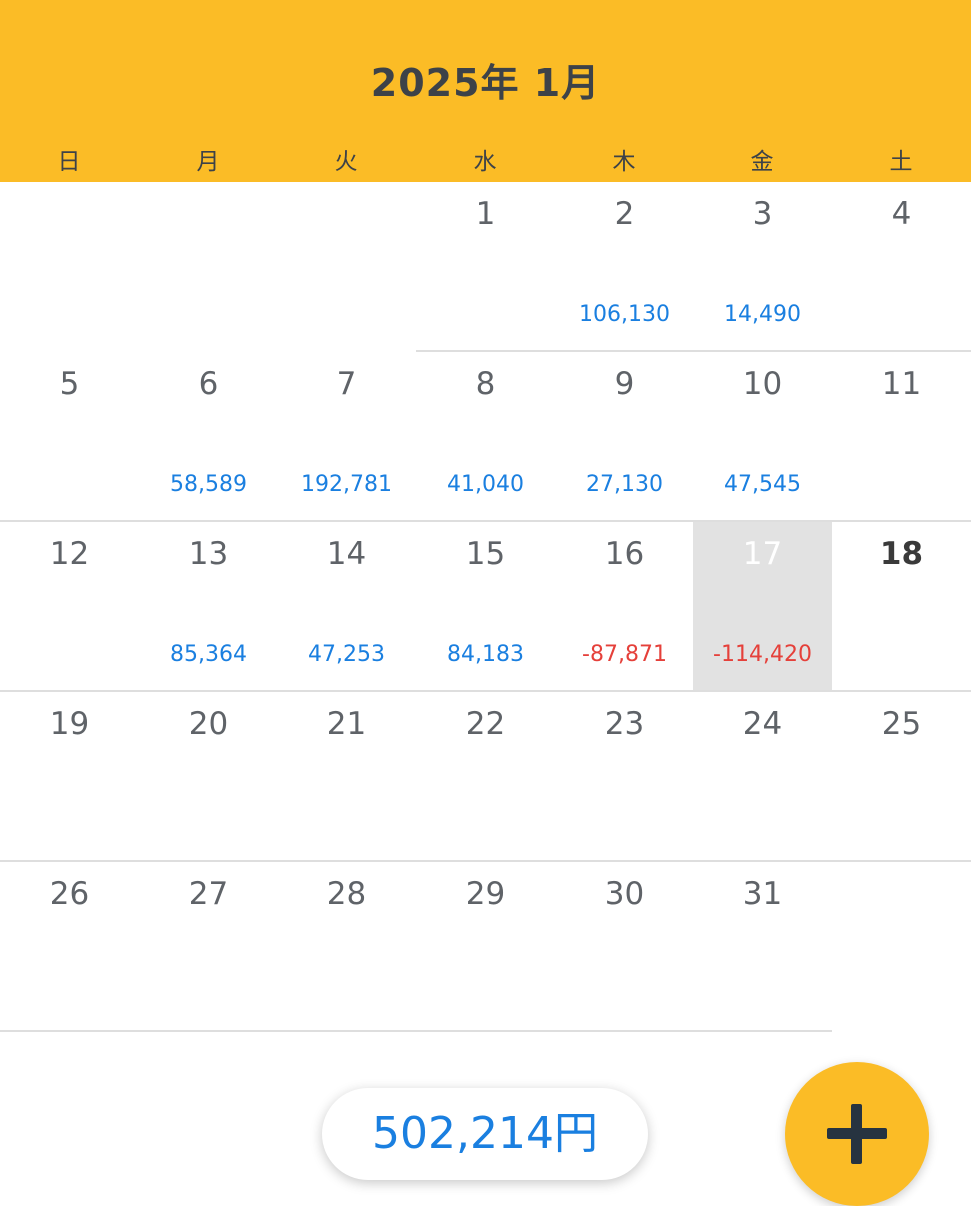  Describe the element at coordinates (901, 724) in the screenshot. I see `day-number: 25` at that location.